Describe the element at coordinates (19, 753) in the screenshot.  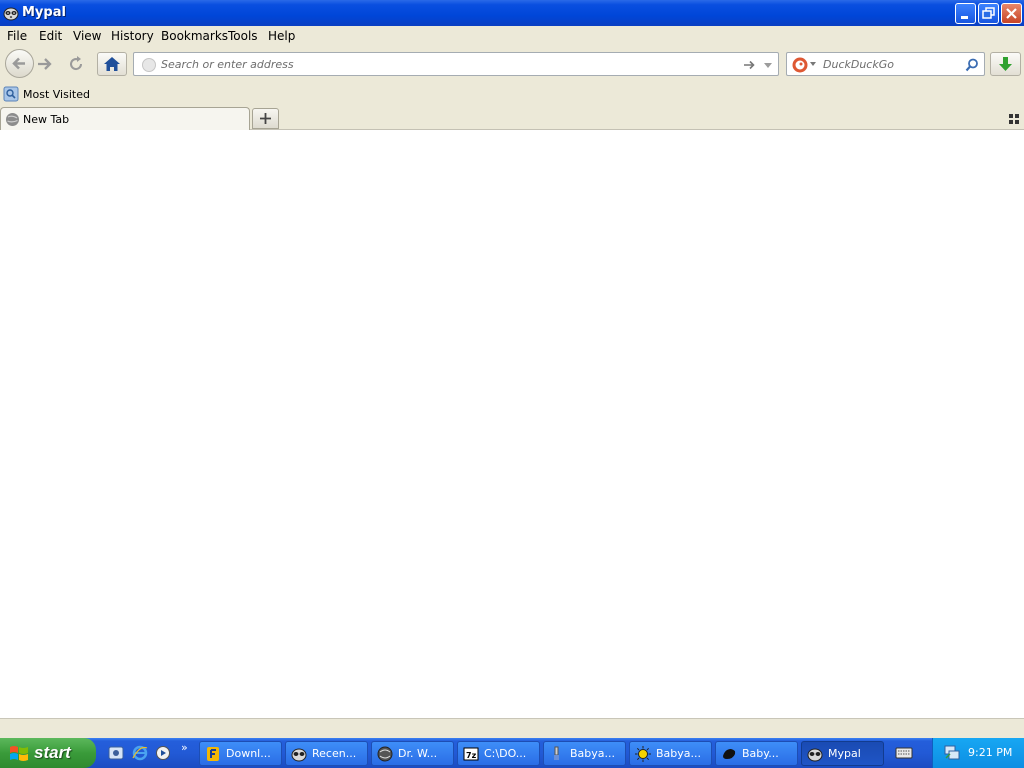
I see `windows-logo-icon` at that location.